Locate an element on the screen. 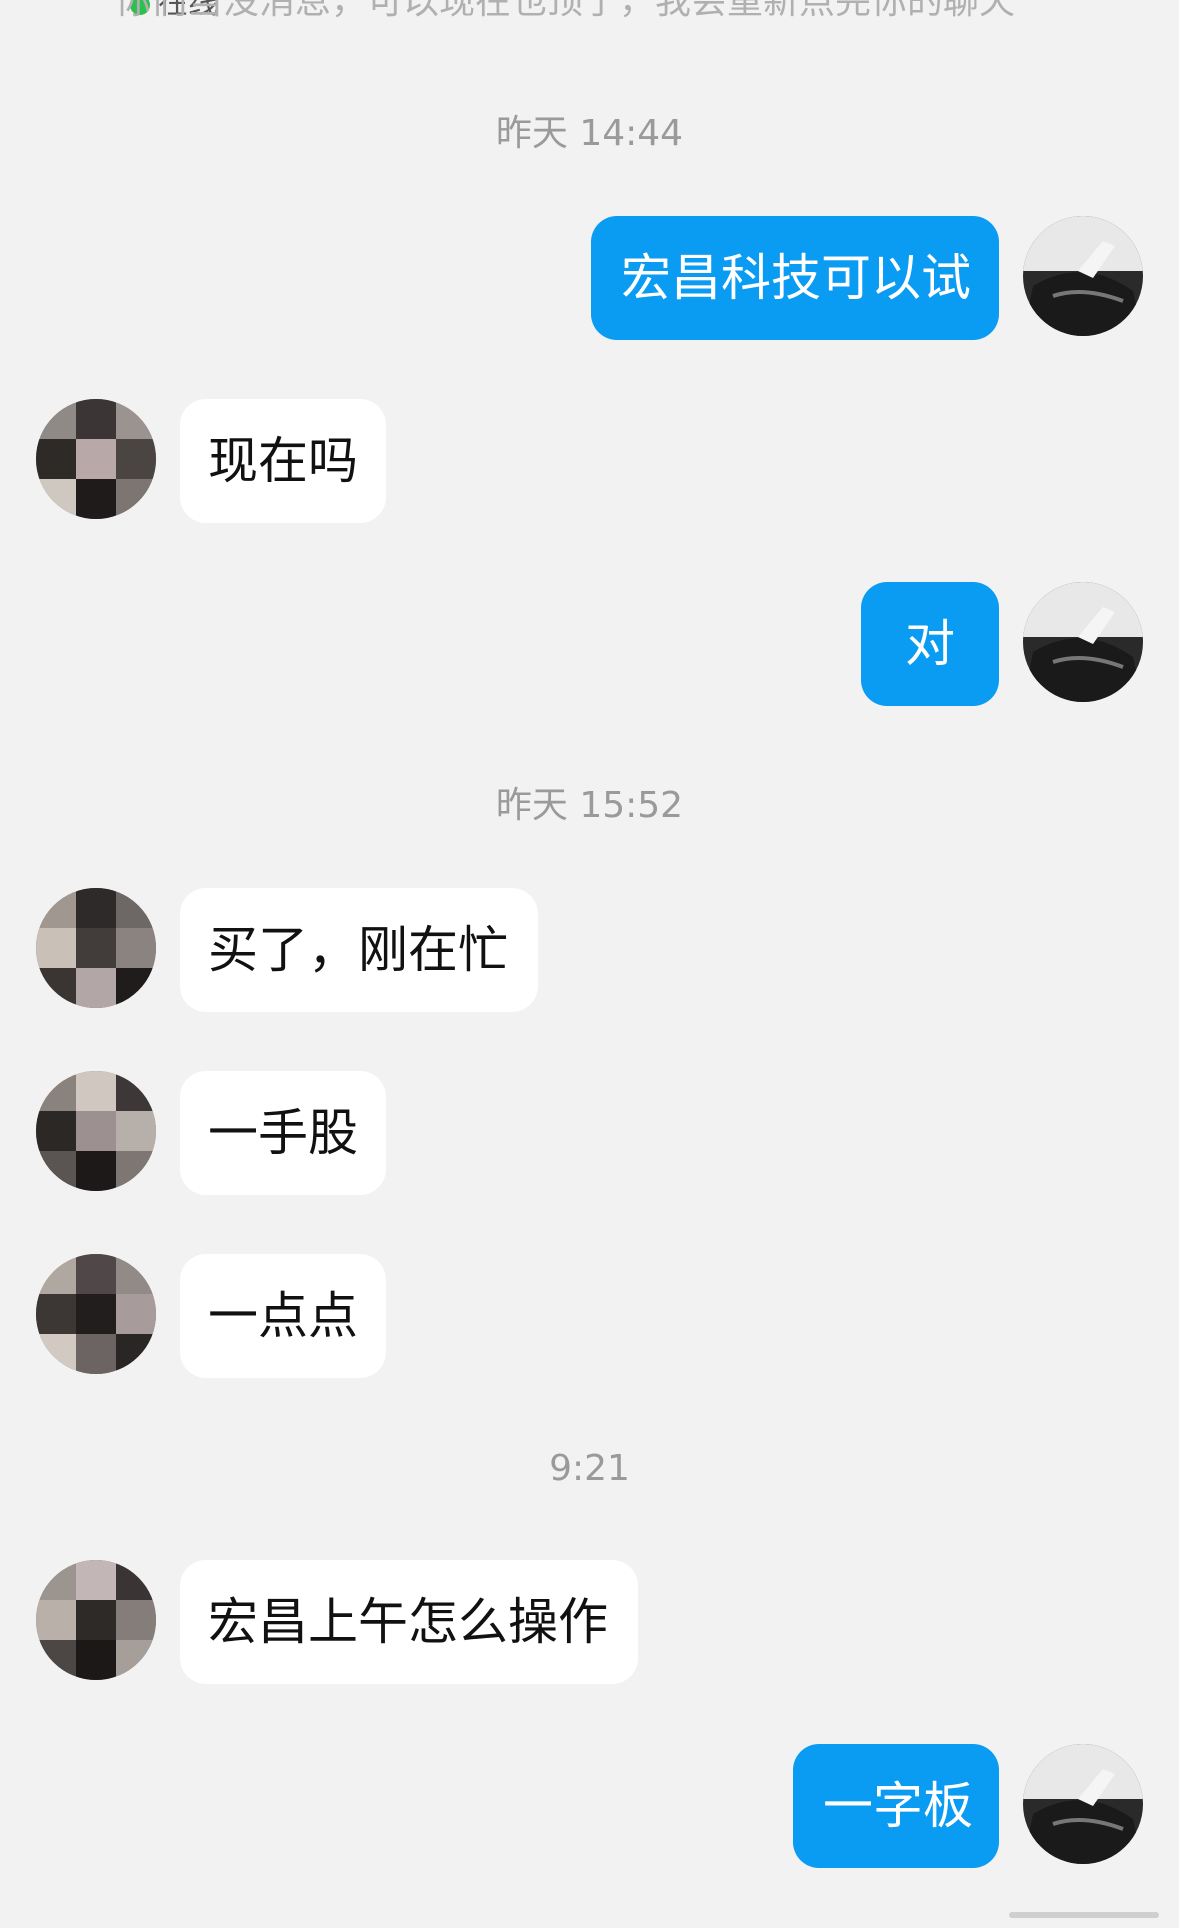  message-row-in: 一点点 is located at coordinates (589, 1316).